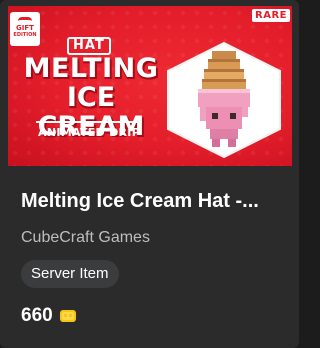 This screenshot has height=348, width=320. What do you see at coordinates (25, 35) in the screenshot?
I see `gift-badge-line2: EDITION` at bounding box center [25, 35].